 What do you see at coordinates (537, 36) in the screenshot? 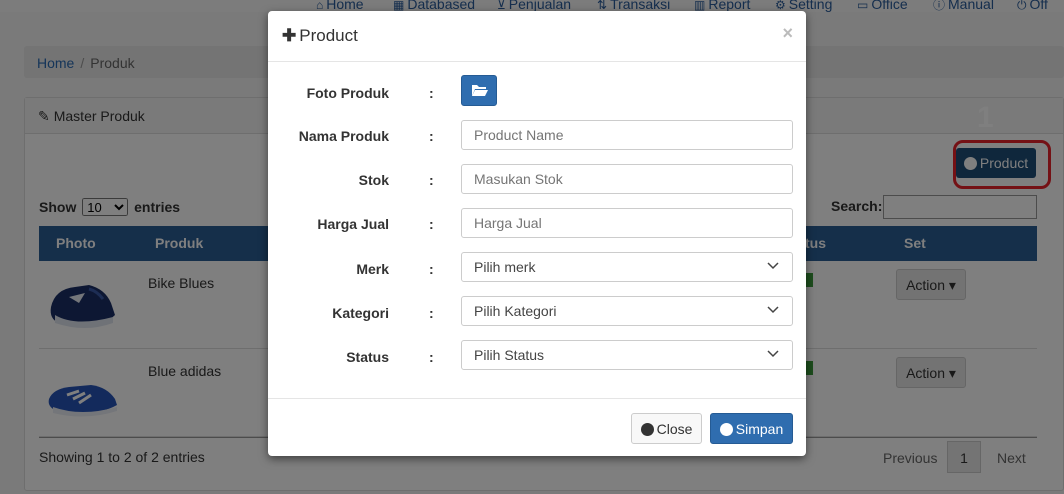
I see `modal-header: ✚ Product ×` at bounding box center [537, 36].